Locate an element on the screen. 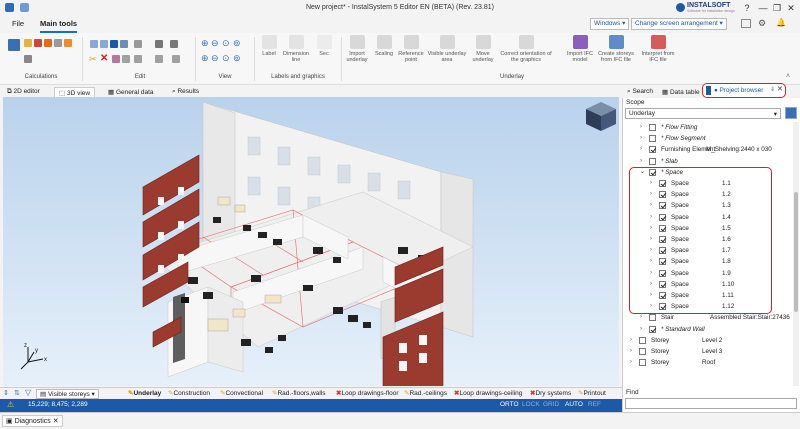 The width and height of the screenshot is (800, 429). pin-icon: ⇓ is located at coordinates (772, 89).